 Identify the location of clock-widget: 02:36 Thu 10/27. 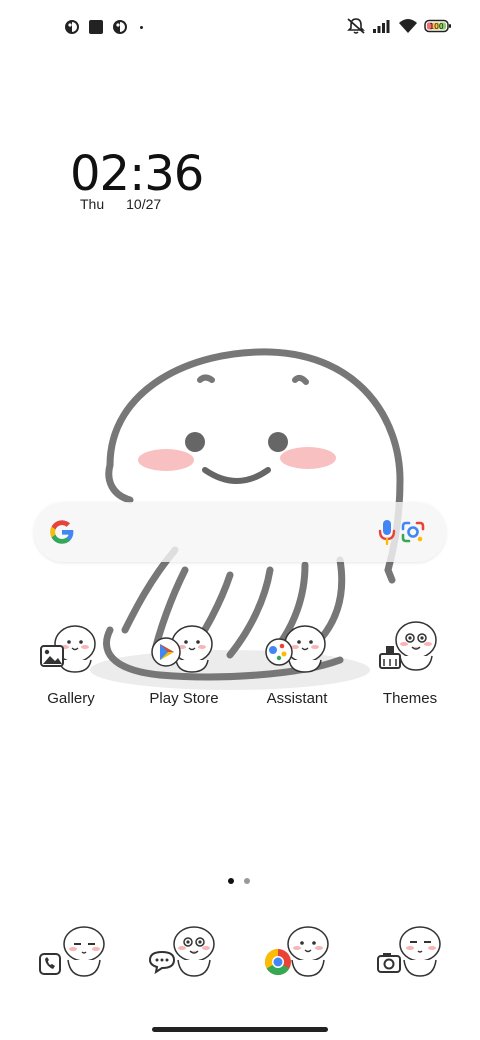
(137, 179).